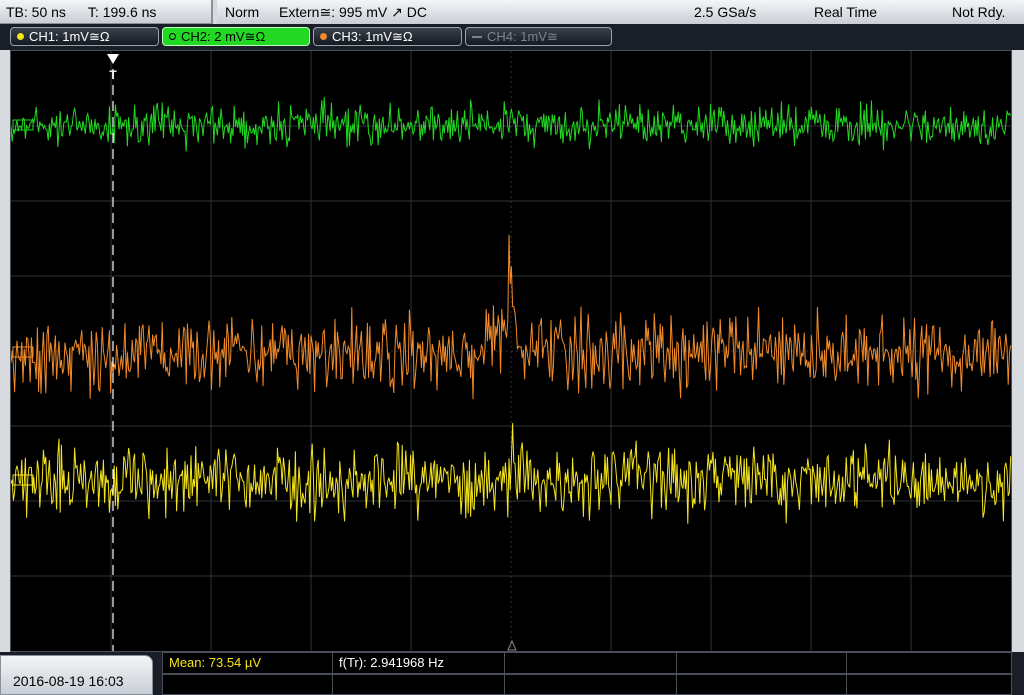 The height and width of the screenshot is (695, 1024). What do you see at coordinates (353, 12) in the screenshot?
I see `trigger-source: Extern≅: 995 mV ↗ DC` at bounding box center [353, 12].